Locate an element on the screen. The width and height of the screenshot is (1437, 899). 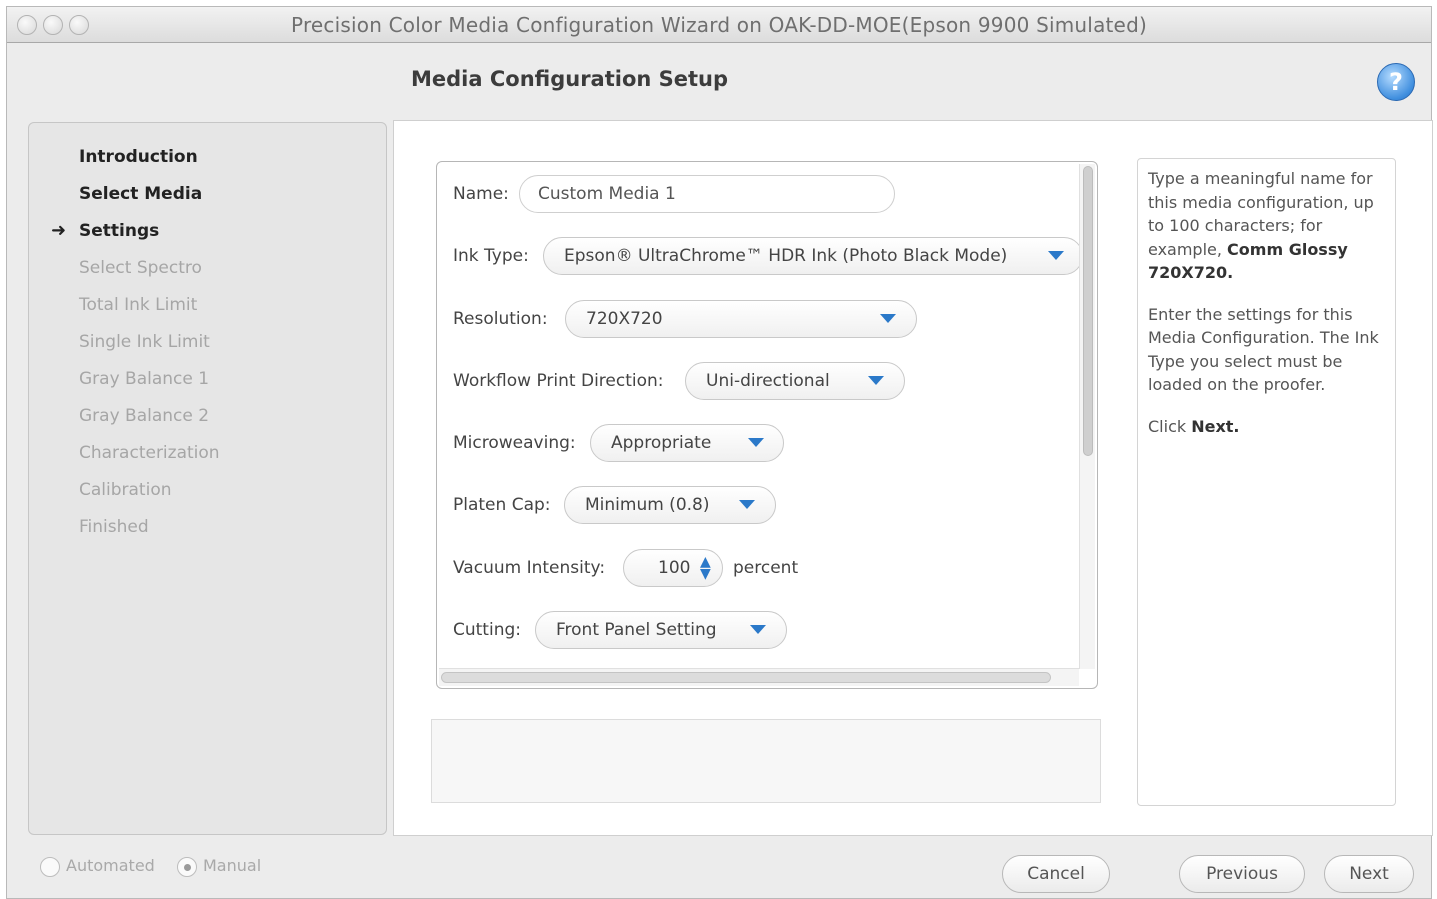
step-characterization: Characterization is located at coordinates (149, 453).